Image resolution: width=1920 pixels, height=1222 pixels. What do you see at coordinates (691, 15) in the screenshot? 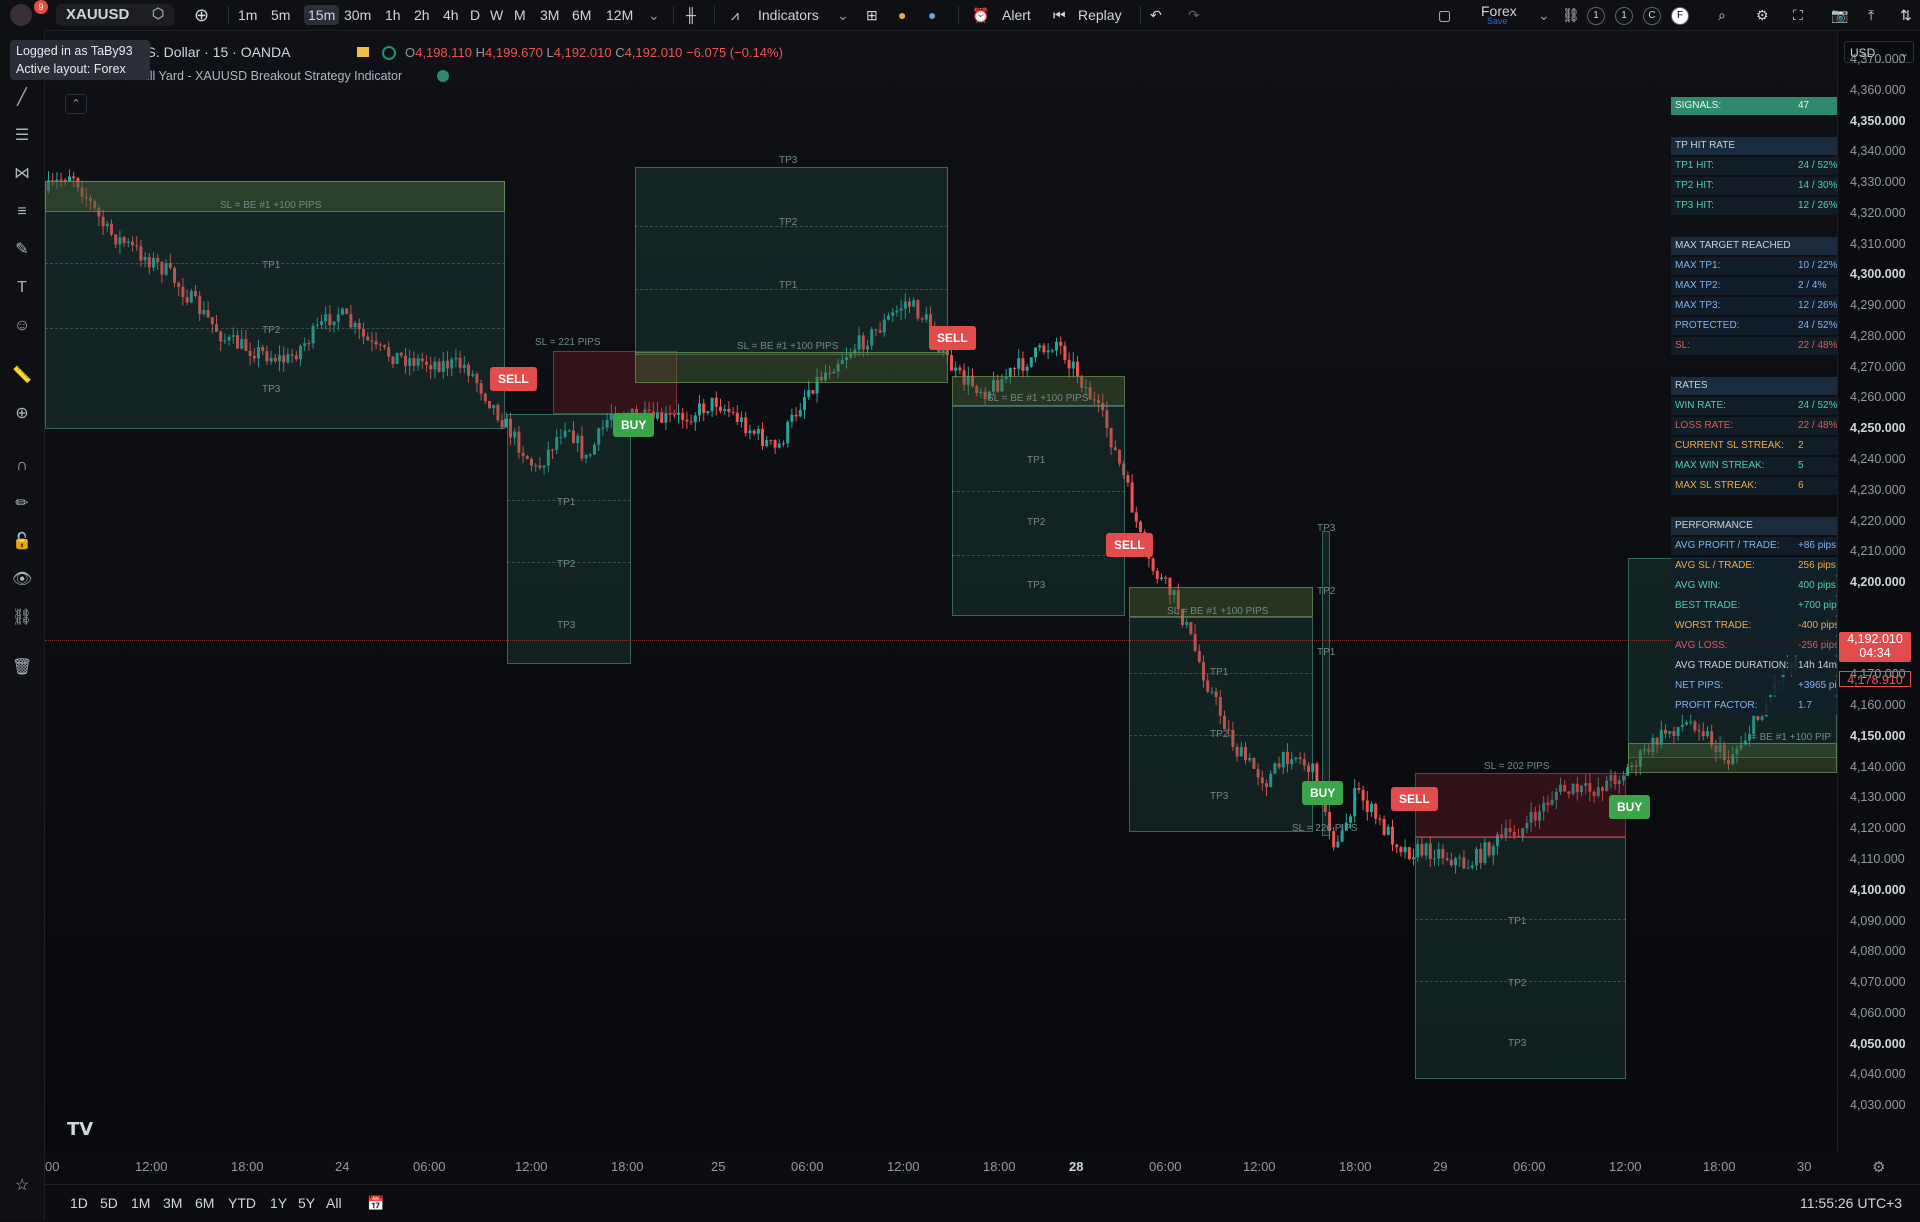
I see `chart-type-candles-icon: ╫` at bounding box center [691, 15].